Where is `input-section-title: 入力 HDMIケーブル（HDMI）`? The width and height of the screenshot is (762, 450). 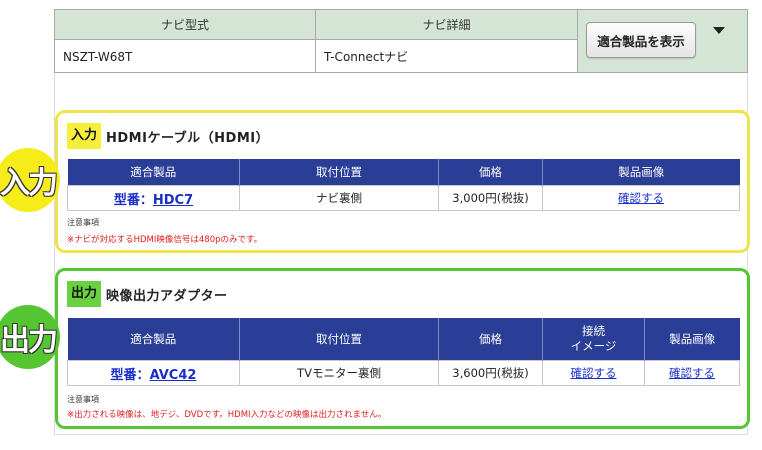 input-section-title: 入力 HDMIケーブル（HDMI） is located at coordinates (168, 136).